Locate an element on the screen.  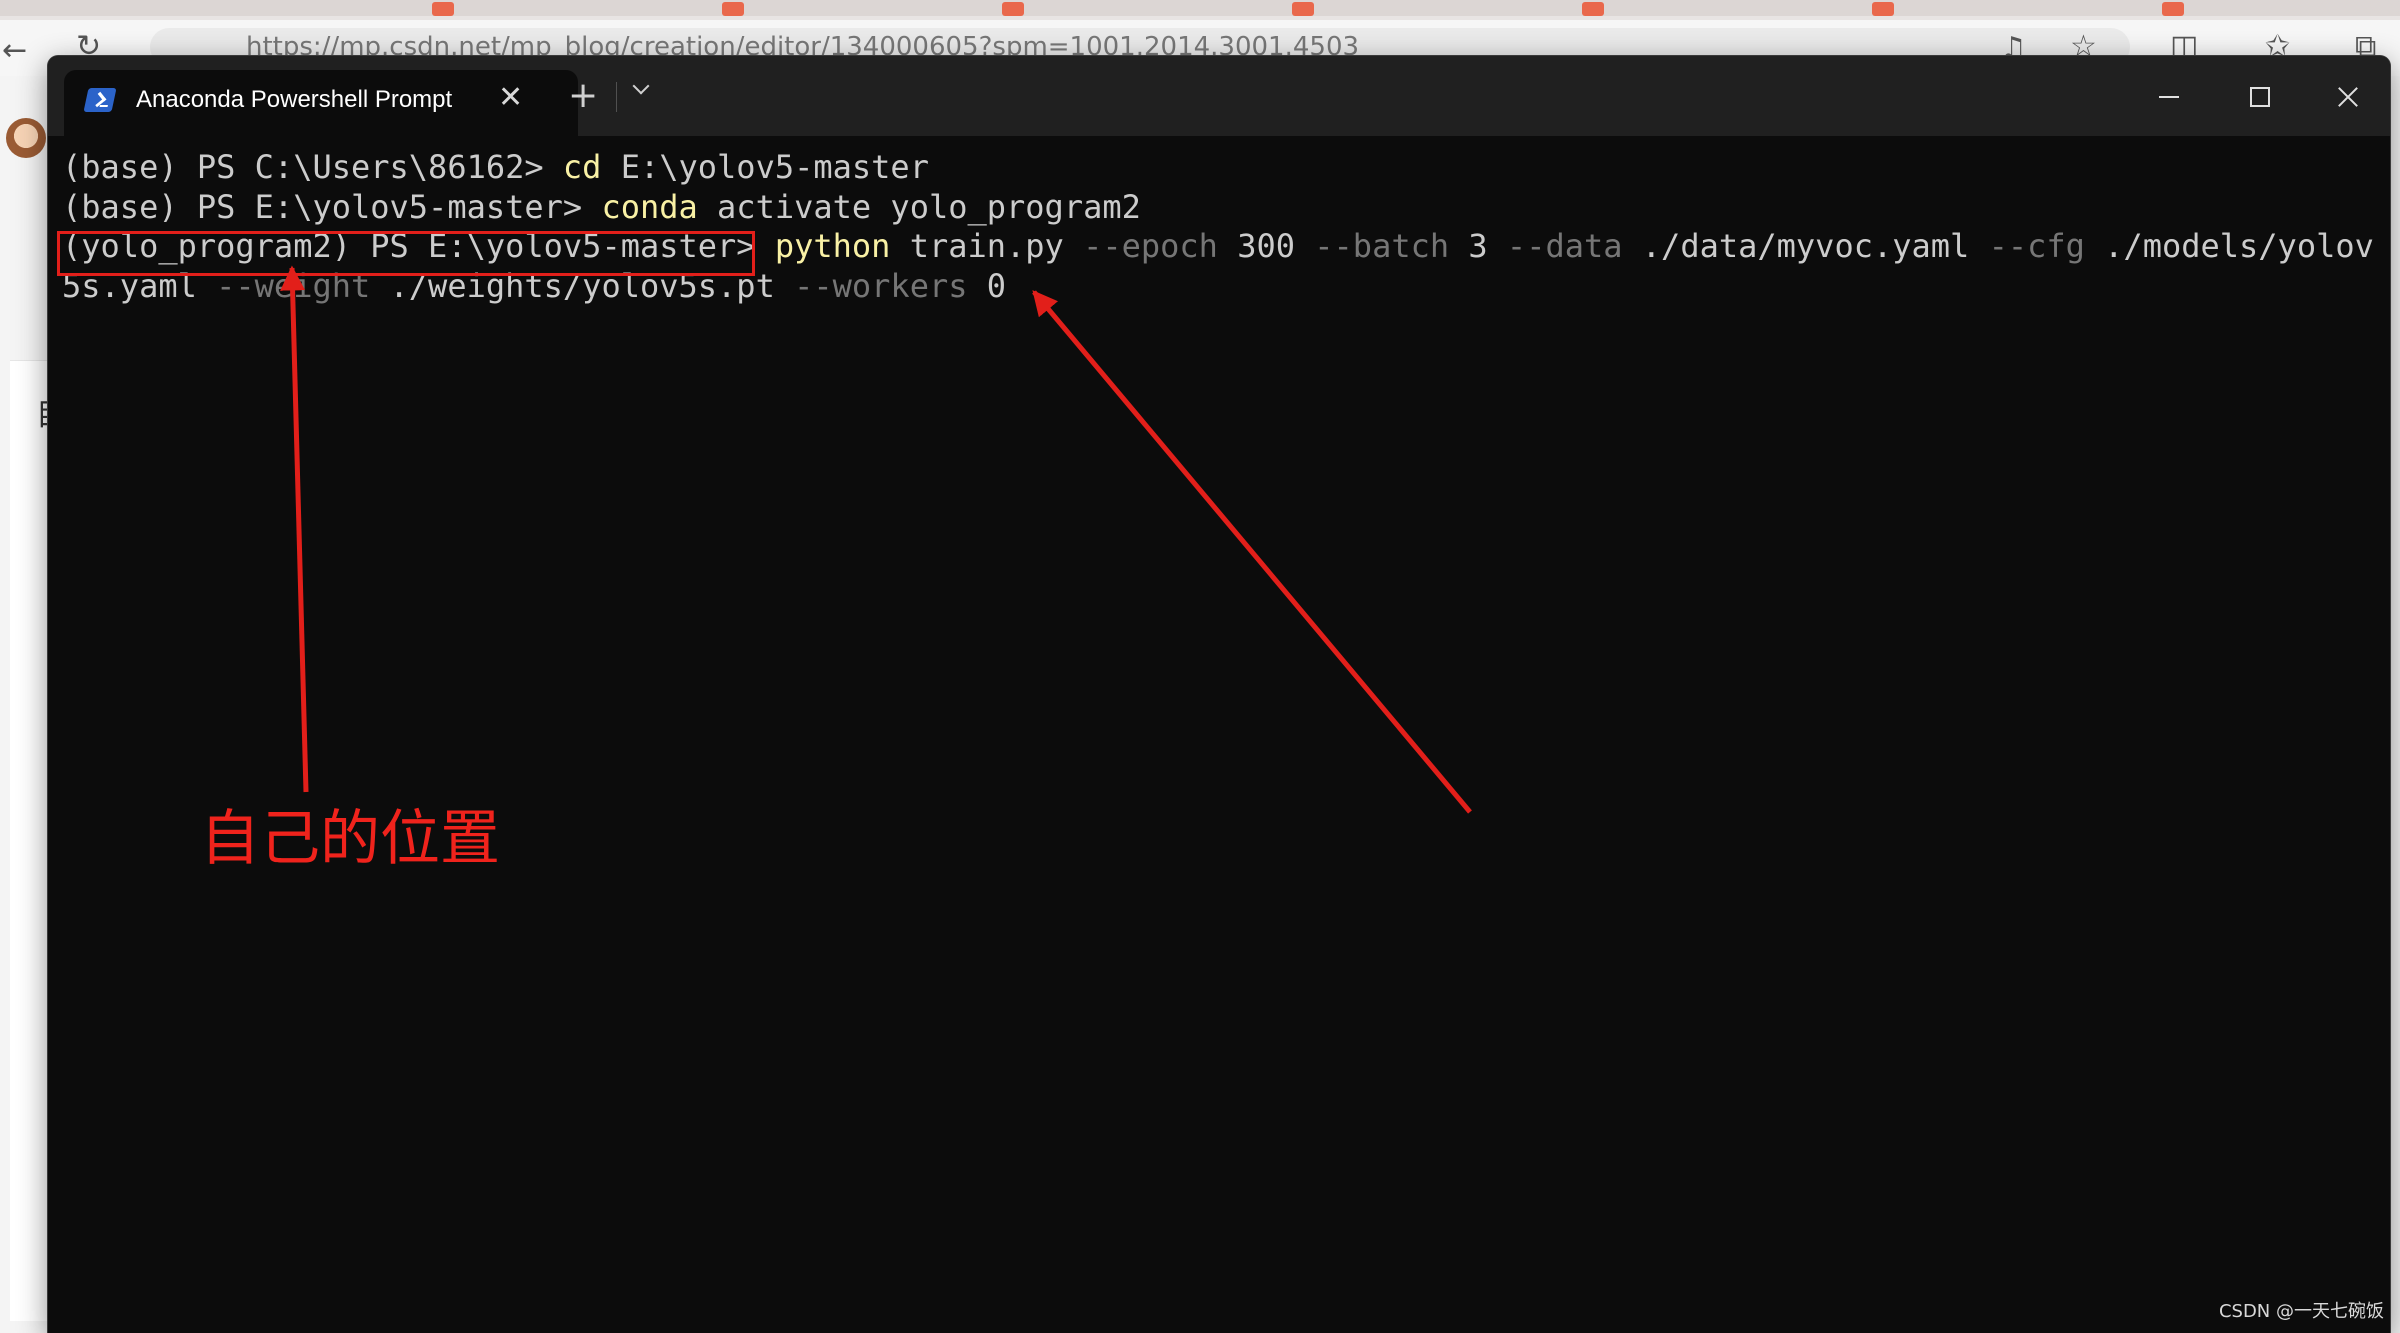
arrow-to-prompt is located at coordinates (294, 529).